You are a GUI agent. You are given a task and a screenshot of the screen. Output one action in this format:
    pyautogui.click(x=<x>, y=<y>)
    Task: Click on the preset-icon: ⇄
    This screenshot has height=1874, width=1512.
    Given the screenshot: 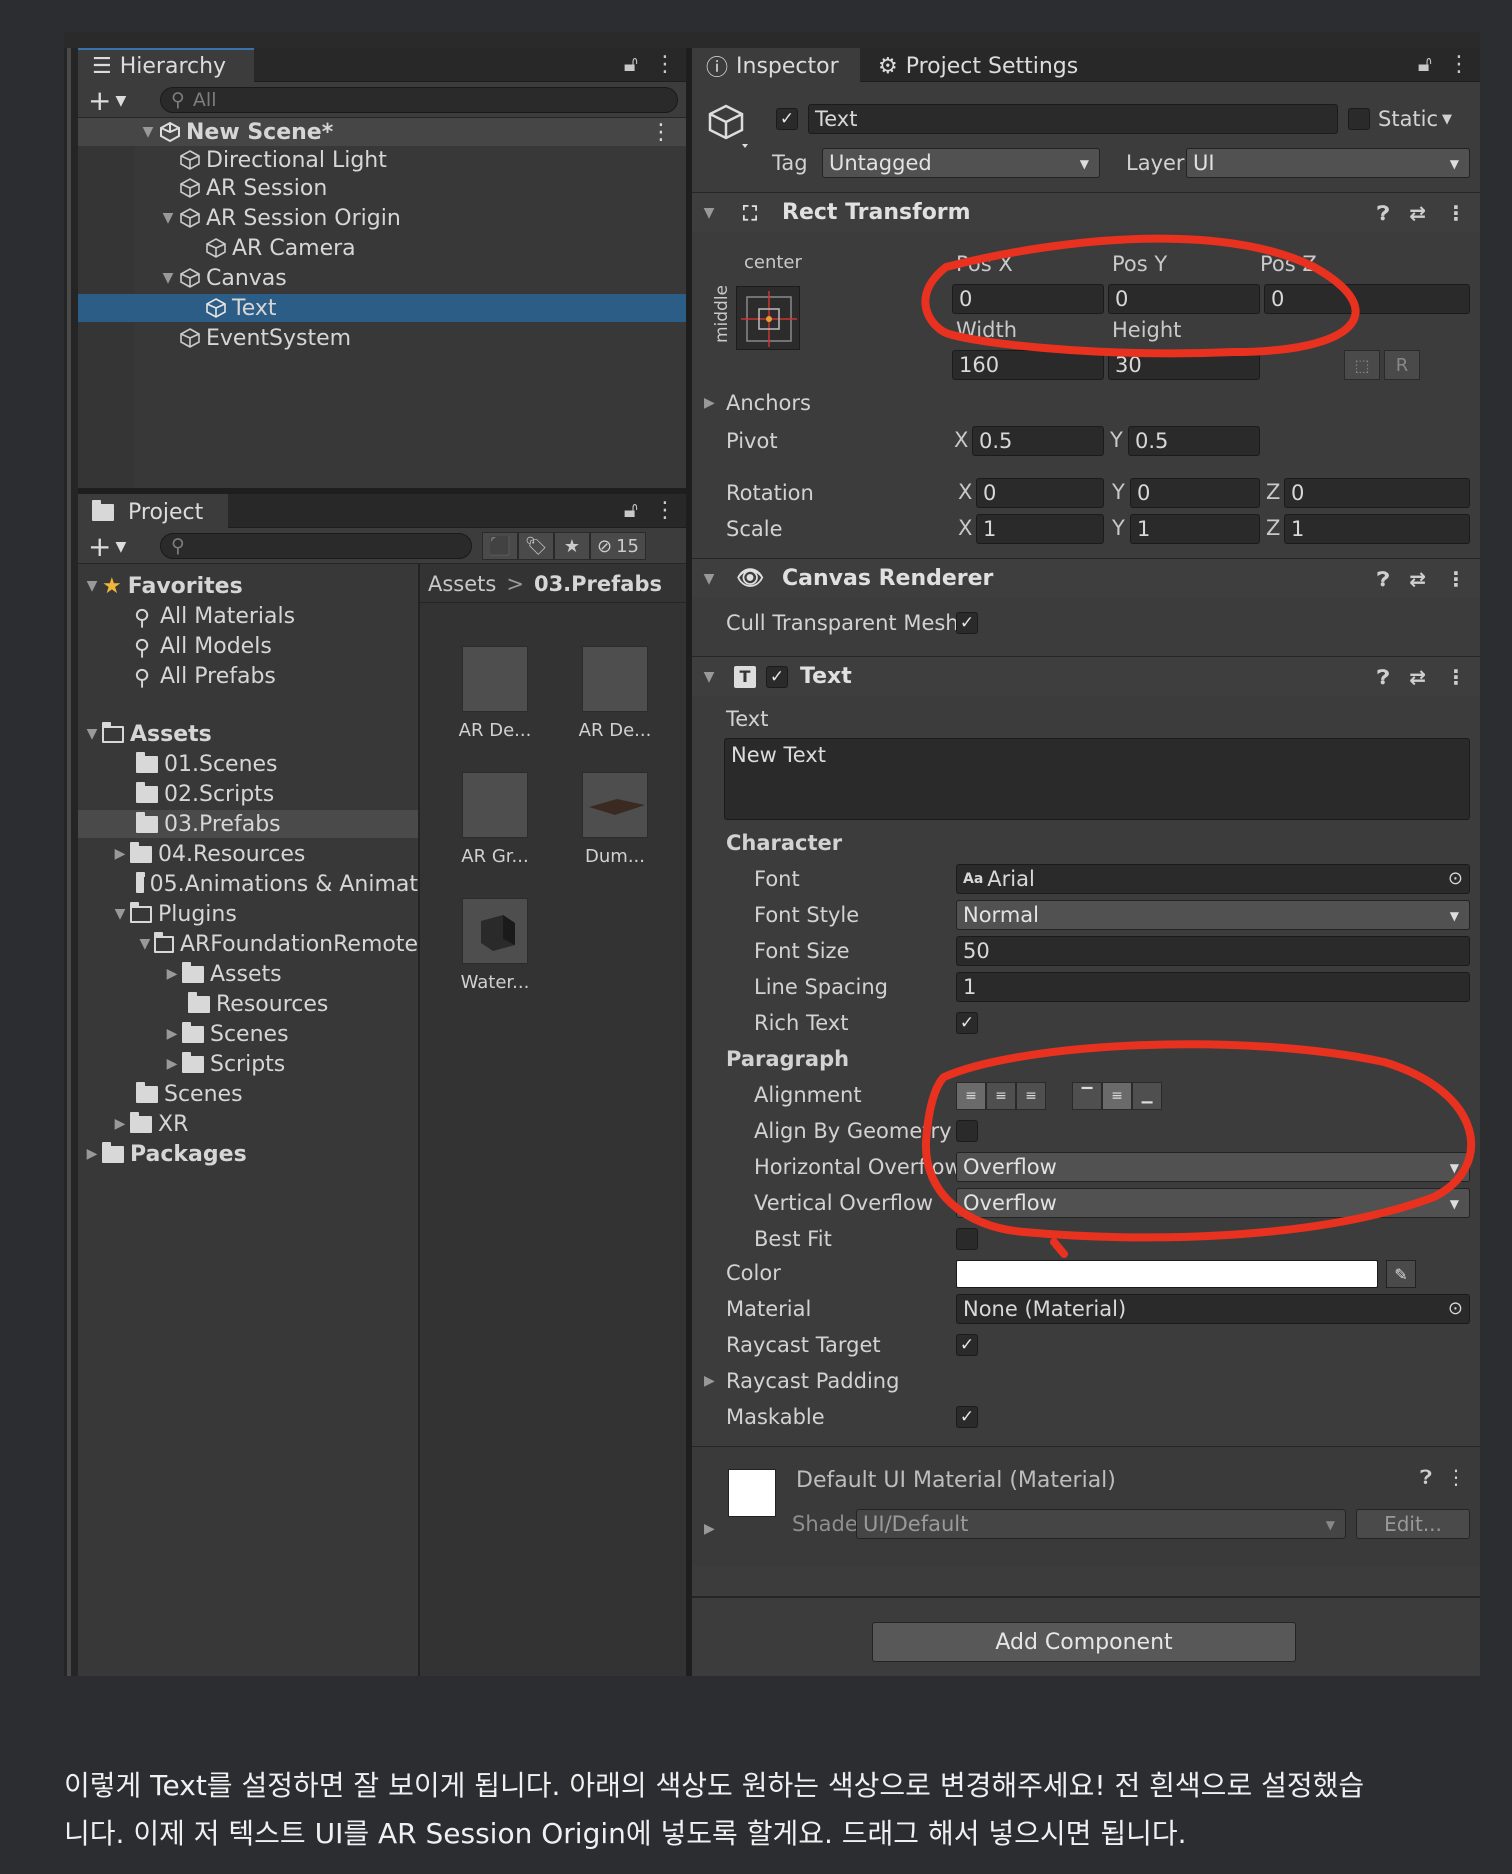 What is the action you would take?
    pyautogui.click(x=1417, y=579)
    